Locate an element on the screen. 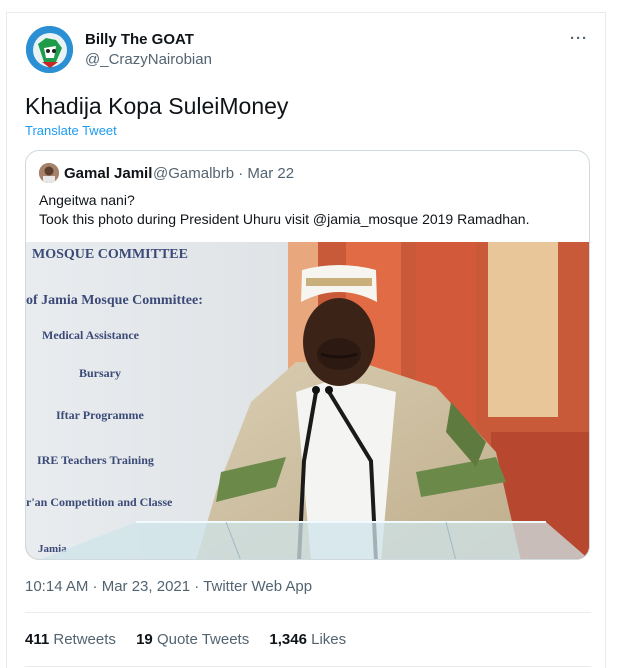 This screenshot has width=617, height=668. author-name: Billy The GOAT is located at coordinates (139, 39).